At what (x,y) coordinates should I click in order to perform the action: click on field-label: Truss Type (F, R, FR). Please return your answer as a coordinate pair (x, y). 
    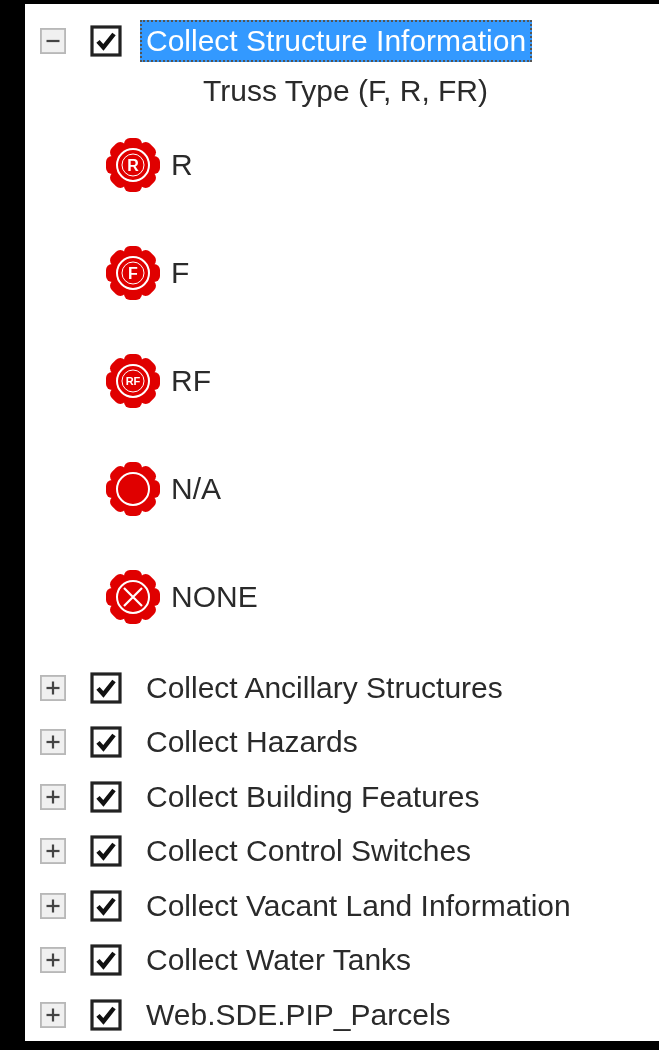
    Looking at the image, I should click on (346, 90).